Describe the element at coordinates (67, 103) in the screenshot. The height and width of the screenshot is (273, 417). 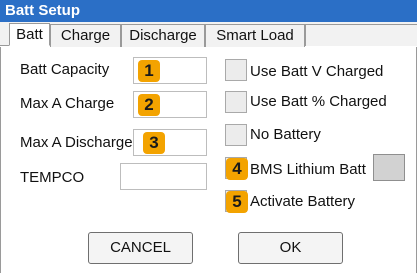
I see `max-a-charge-label: Max A Charge` at that location.